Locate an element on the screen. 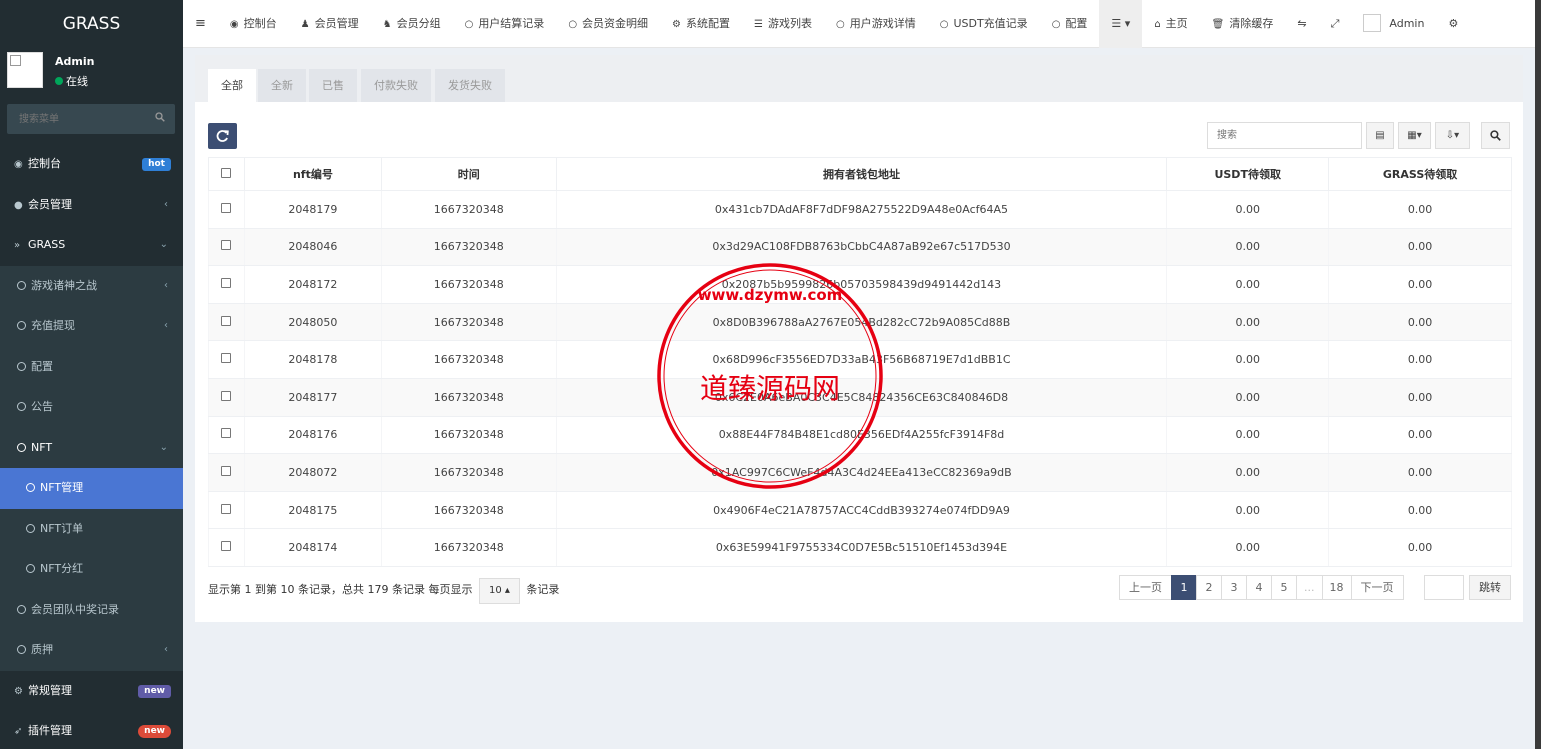 Image resolution: width=1541 pixels, height=749 pixels. nav-tab-game-detail: ○ 用户游戏详情 is located at coordinates (876, 24).